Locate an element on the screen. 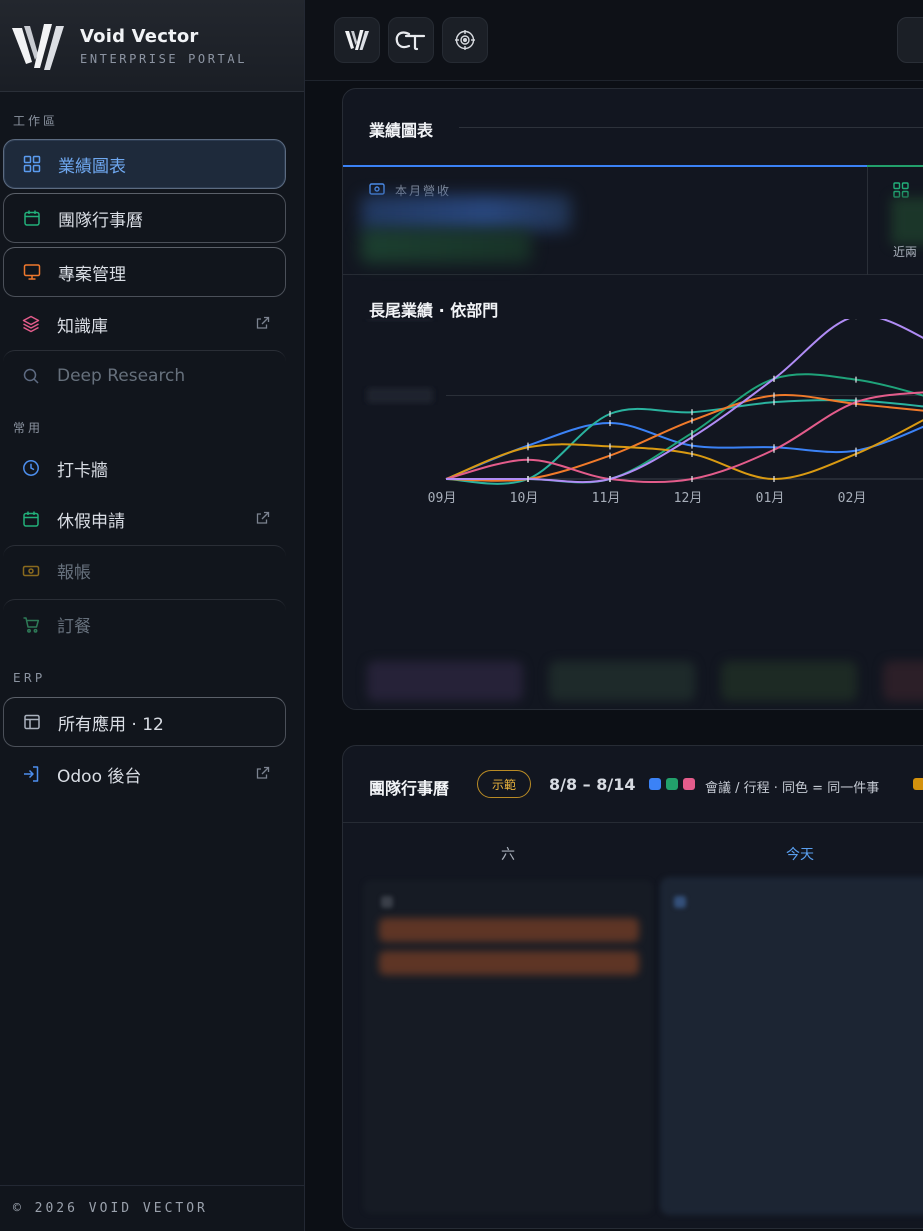  sidebar-item-all-apps: 所有應用 · 12 is located at coordinates (144, 722).